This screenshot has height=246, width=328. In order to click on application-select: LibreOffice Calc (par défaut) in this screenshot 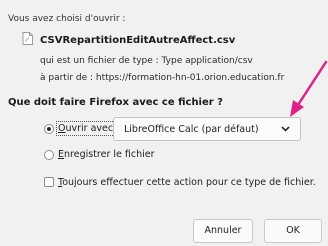, I will do `click(207, 129)`.